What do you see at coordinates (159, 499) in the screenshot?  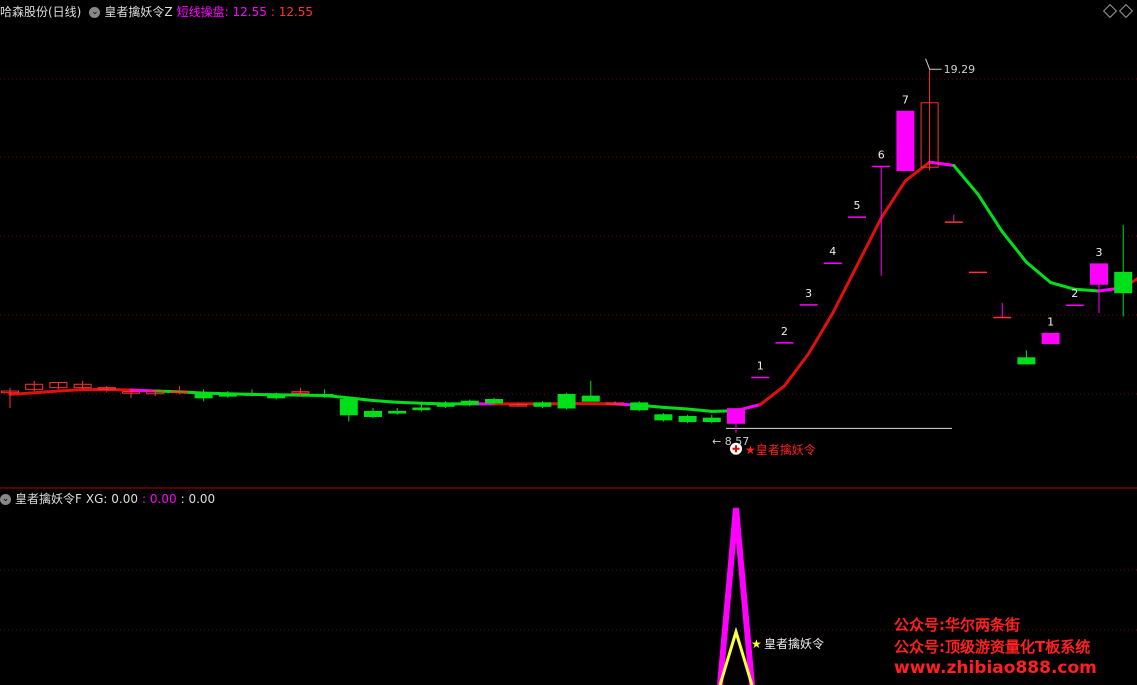 I see `sub-value2: : 0.00` at bounding box center [159, 499].